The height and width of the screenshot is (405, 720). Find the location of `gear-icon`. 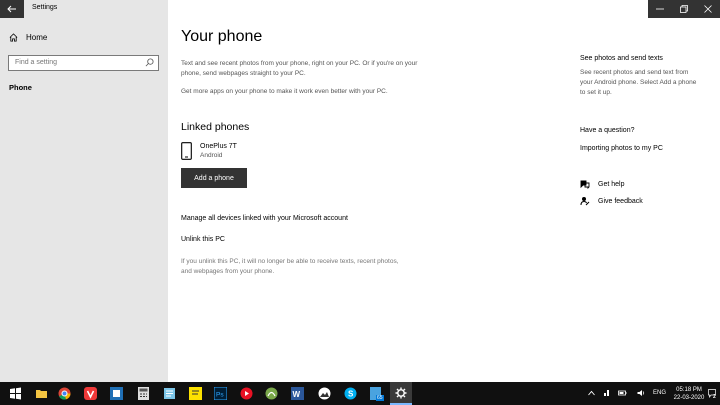

gear-icon is located at coordinates (401, 393).